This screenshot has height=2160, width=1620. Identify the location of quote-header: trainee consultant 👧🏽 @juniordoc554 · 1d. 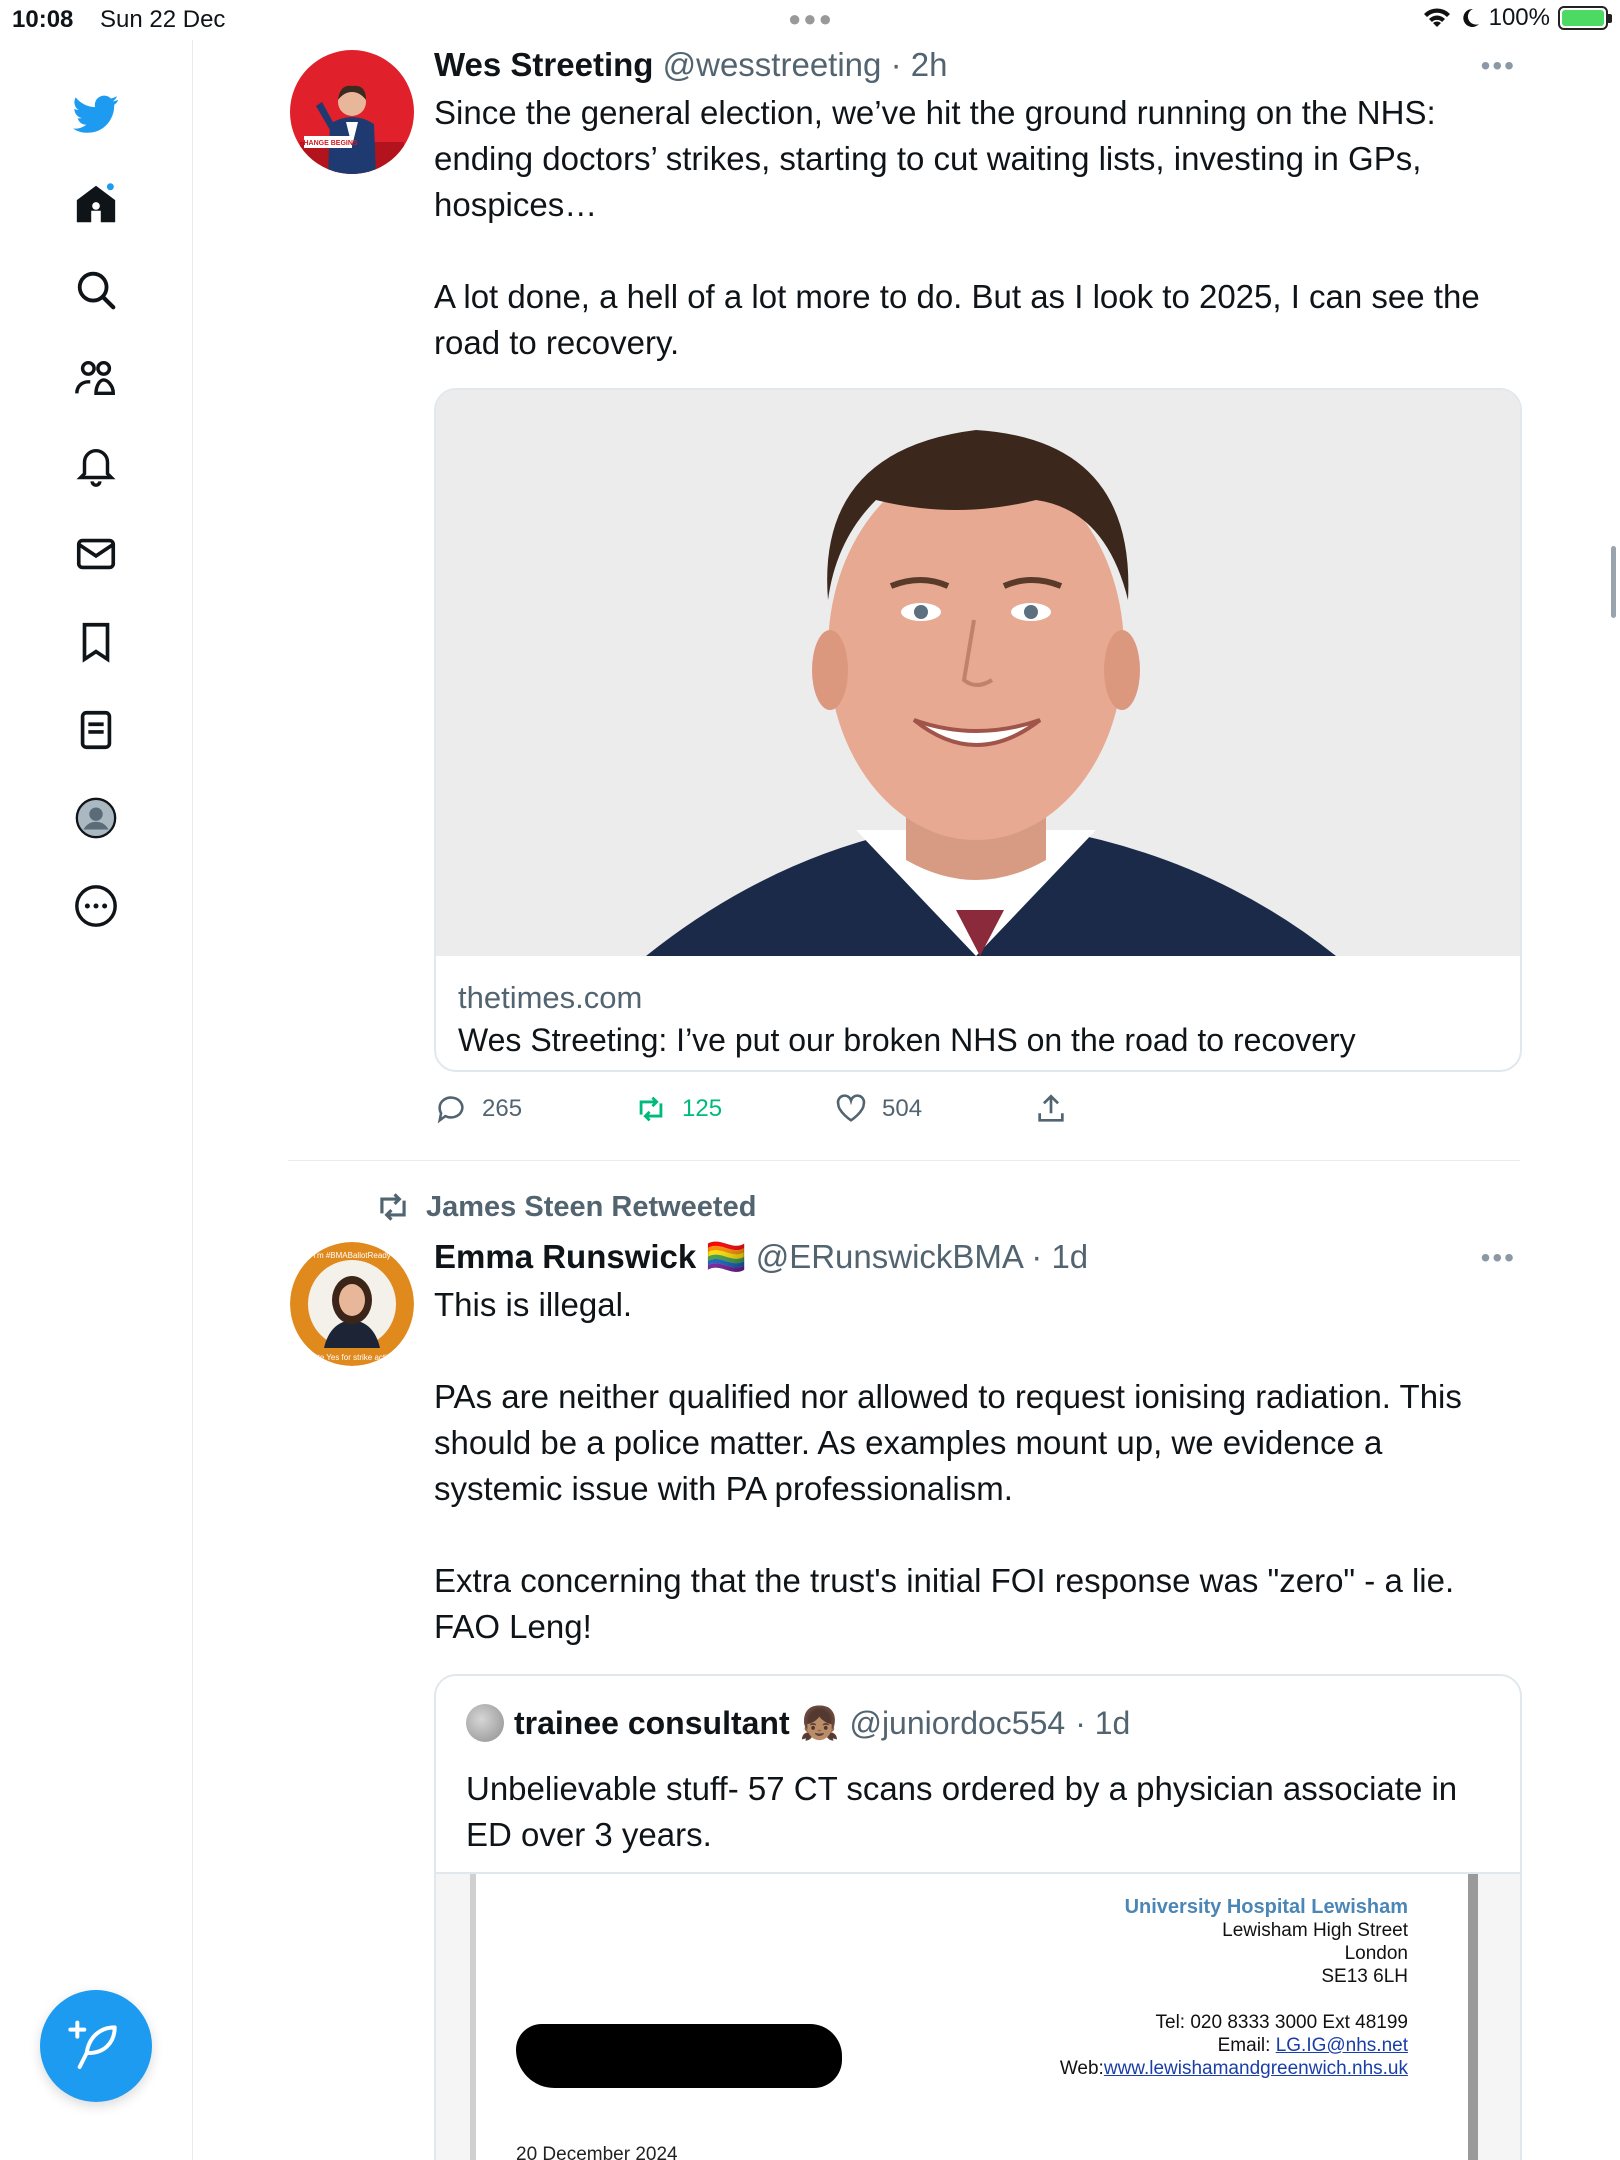
(798, 1723).